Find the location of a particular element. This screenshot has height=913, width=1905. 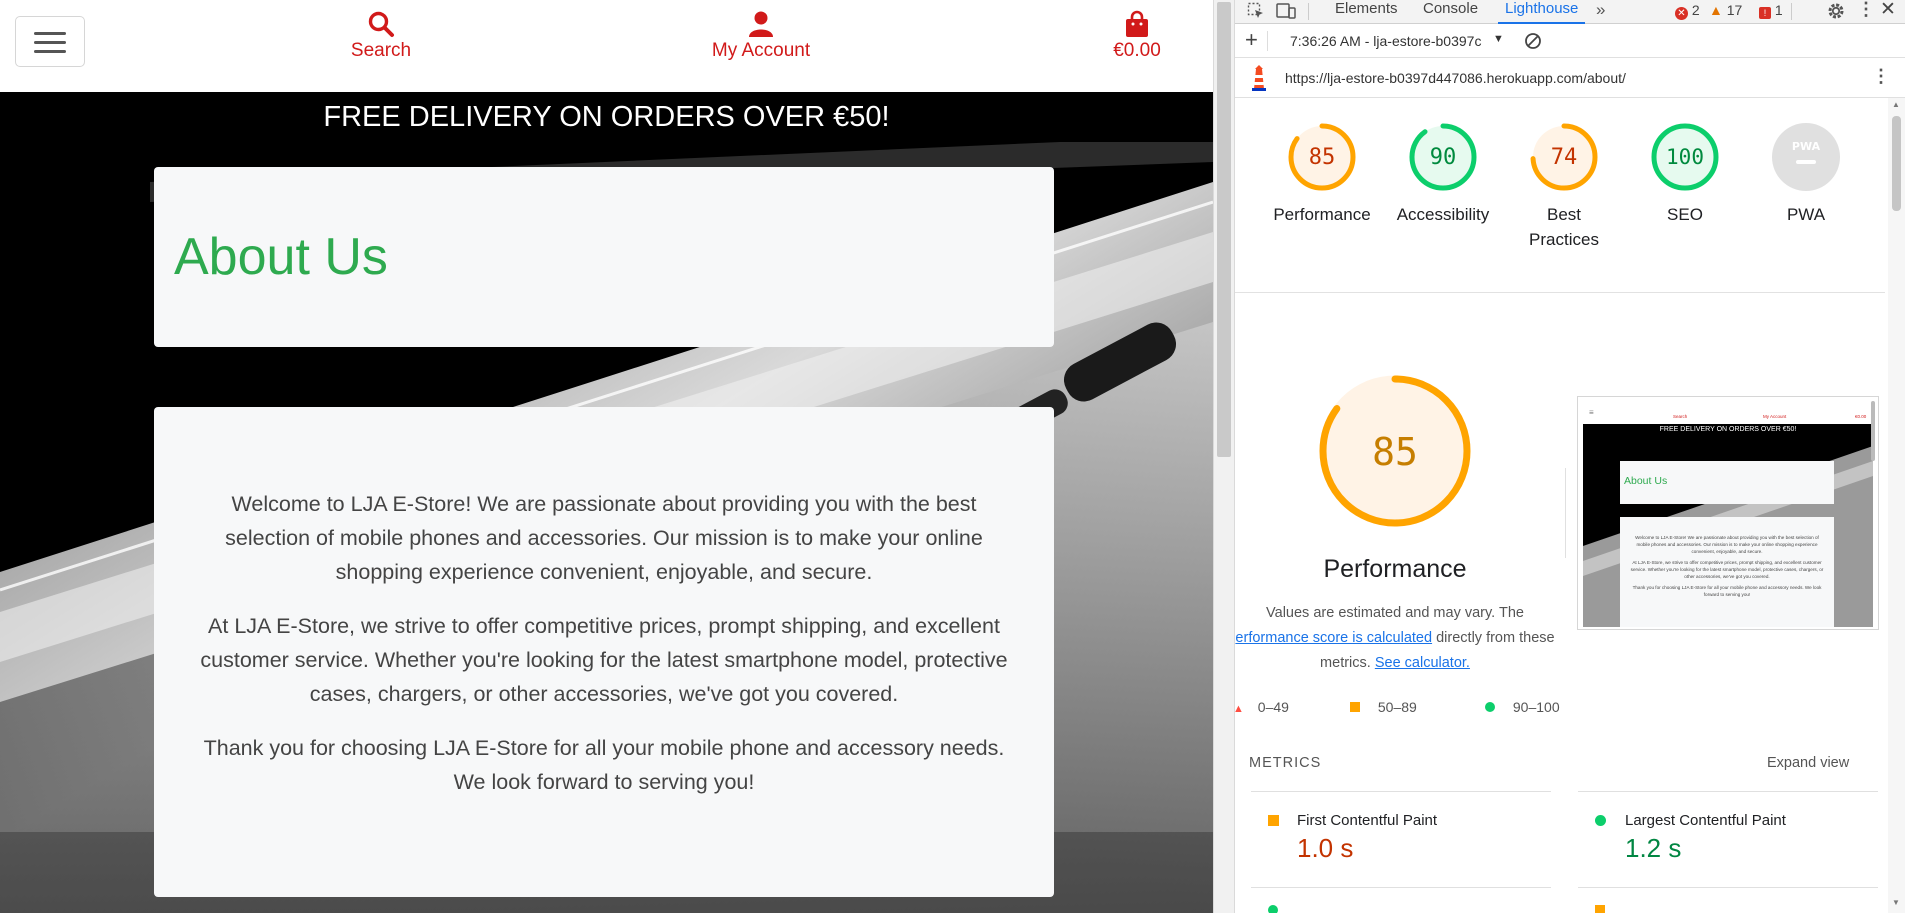

warning-icon: ▲ is located at coordinates (1716, 10).